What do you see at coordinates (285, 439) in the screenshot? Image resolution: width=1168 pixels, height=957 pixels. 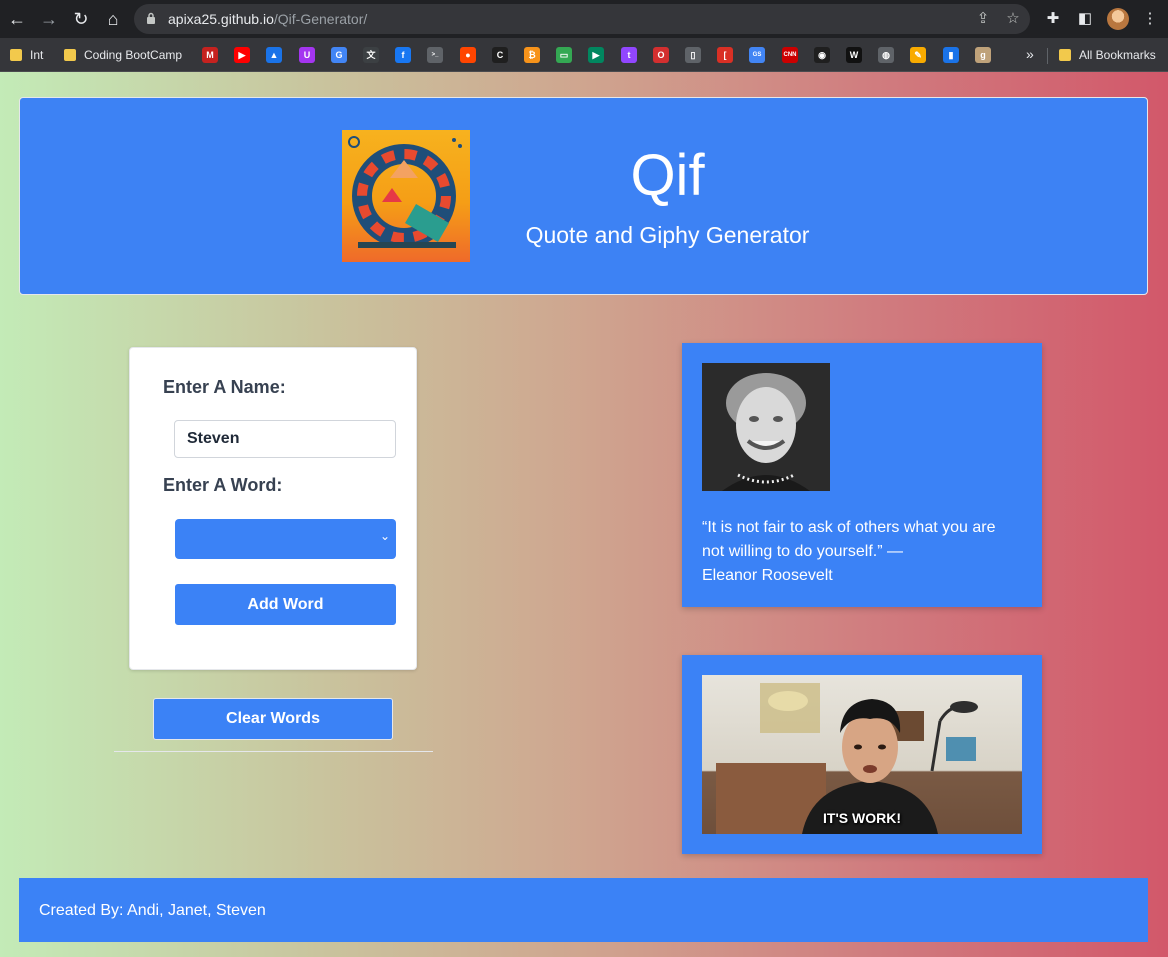 I see `name-input` at bounding box center [285, 439].